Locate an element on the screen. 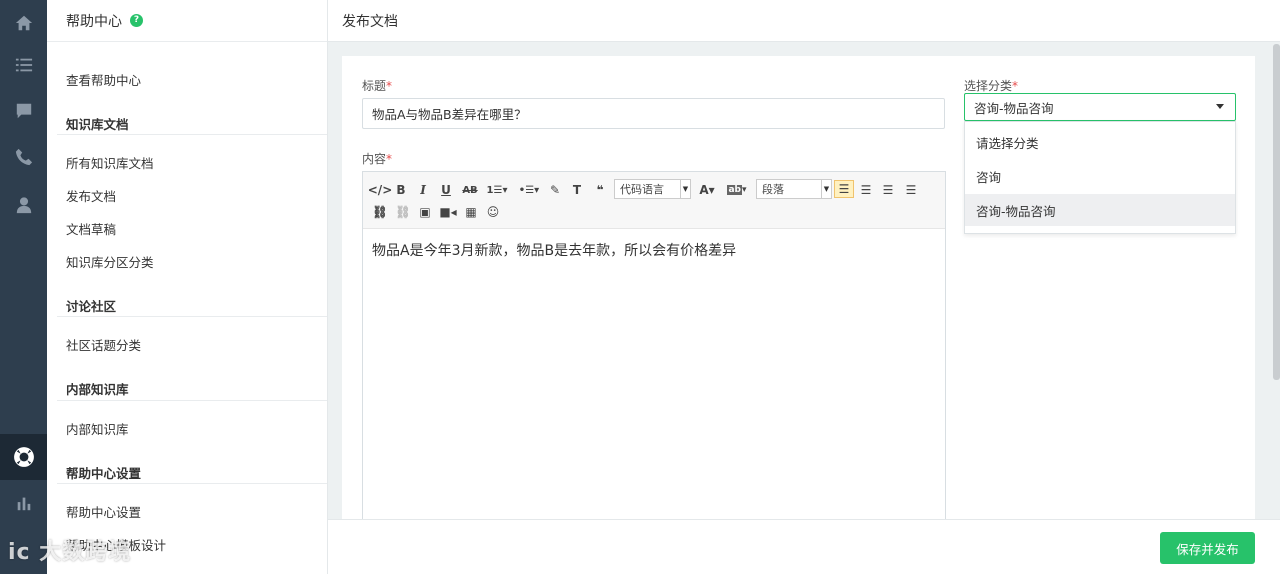  dropdown-option: 请选择分类 is located at coordinates (1100, 142).